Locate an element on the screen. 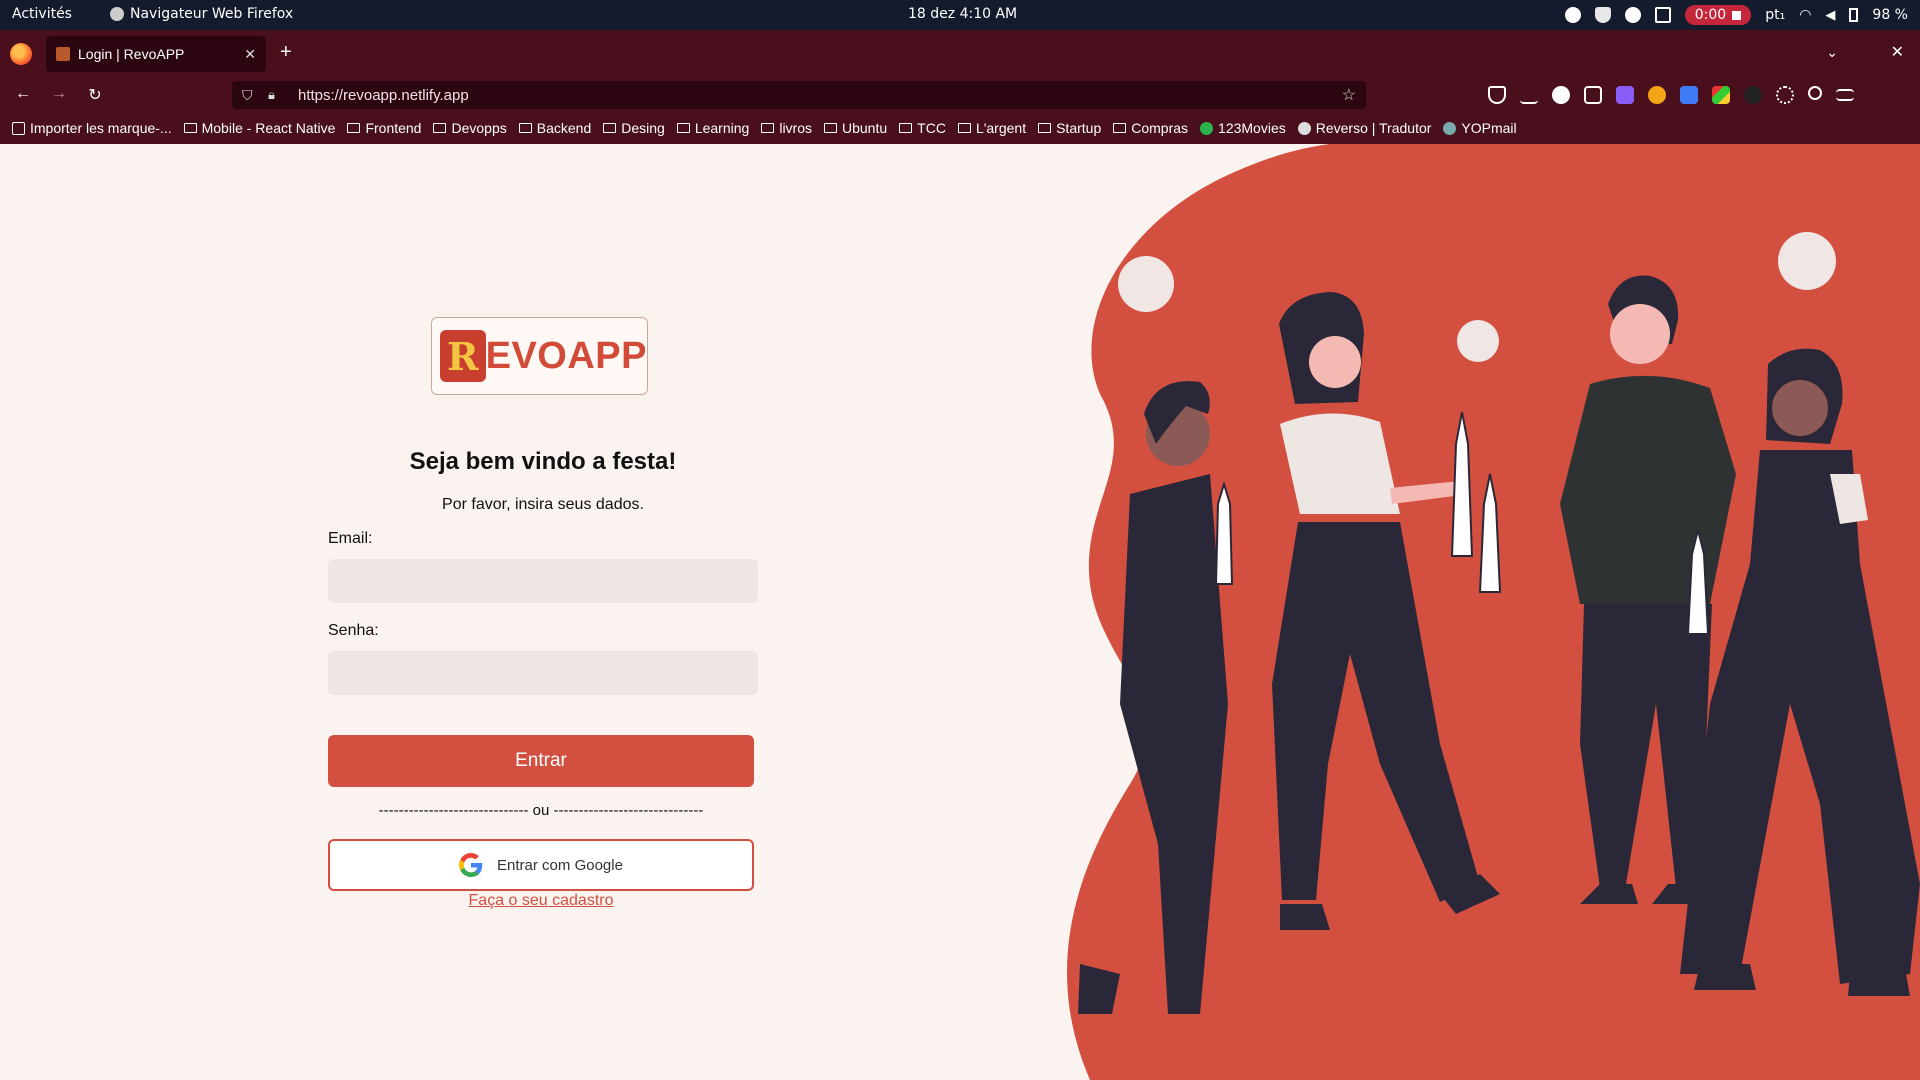  window-close-icon: ✕ is located at coordinates (1897, 52).